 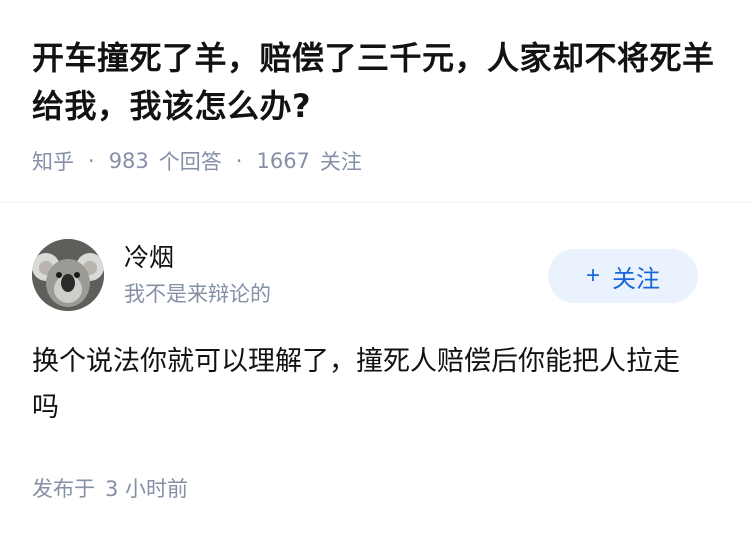 I want to click on author-bio: 我不是来辩论的, so click(x=197, y=294).